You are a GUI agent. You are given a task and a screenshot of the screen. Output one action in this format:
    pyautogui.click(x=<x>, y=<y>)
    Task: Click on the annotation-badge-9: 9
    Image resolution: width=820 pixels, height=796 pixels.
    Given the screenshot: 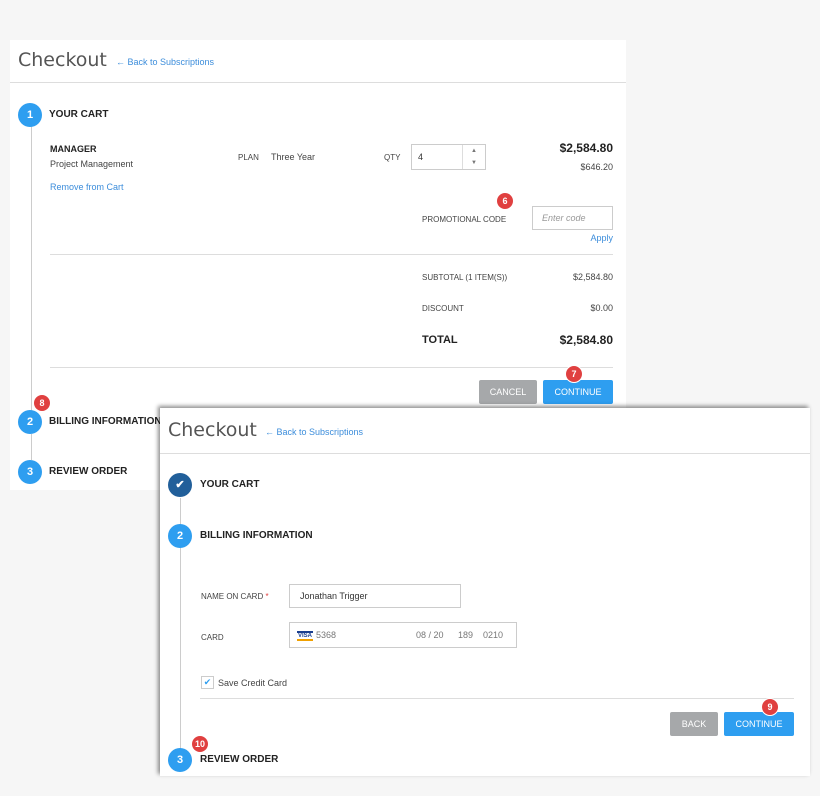 What is the action you would take?
    pyautogui.click(x=770, y=707)
    